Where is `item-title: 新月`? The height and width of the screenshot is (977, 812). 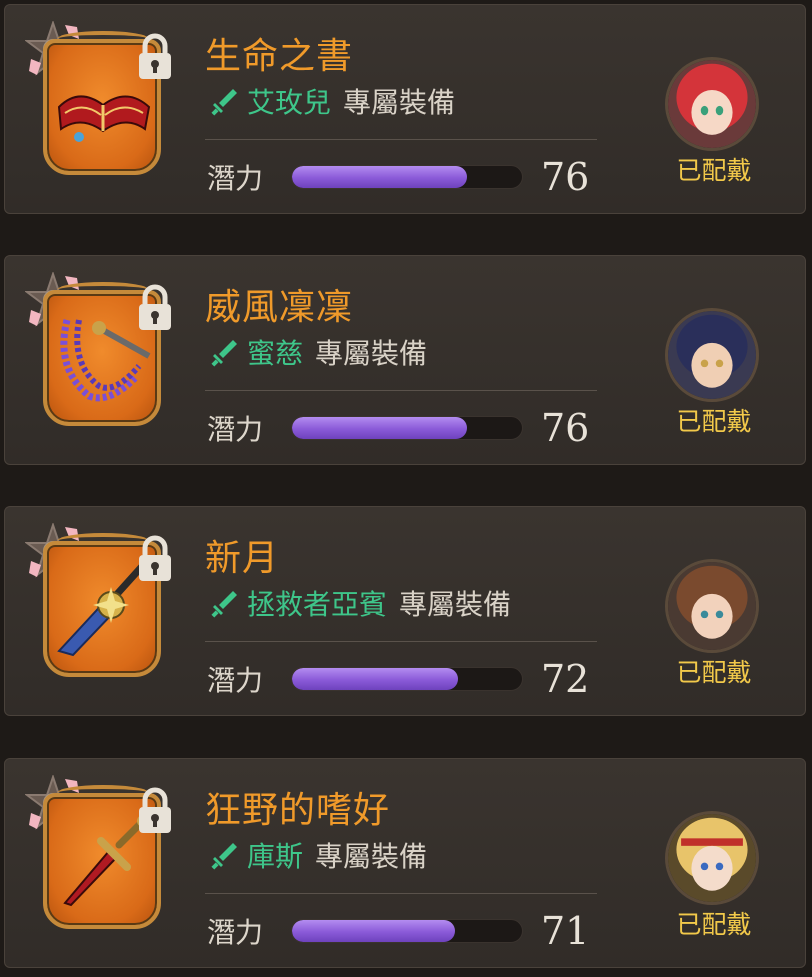 item-title: 新月 is located at coordinates (242, 558).